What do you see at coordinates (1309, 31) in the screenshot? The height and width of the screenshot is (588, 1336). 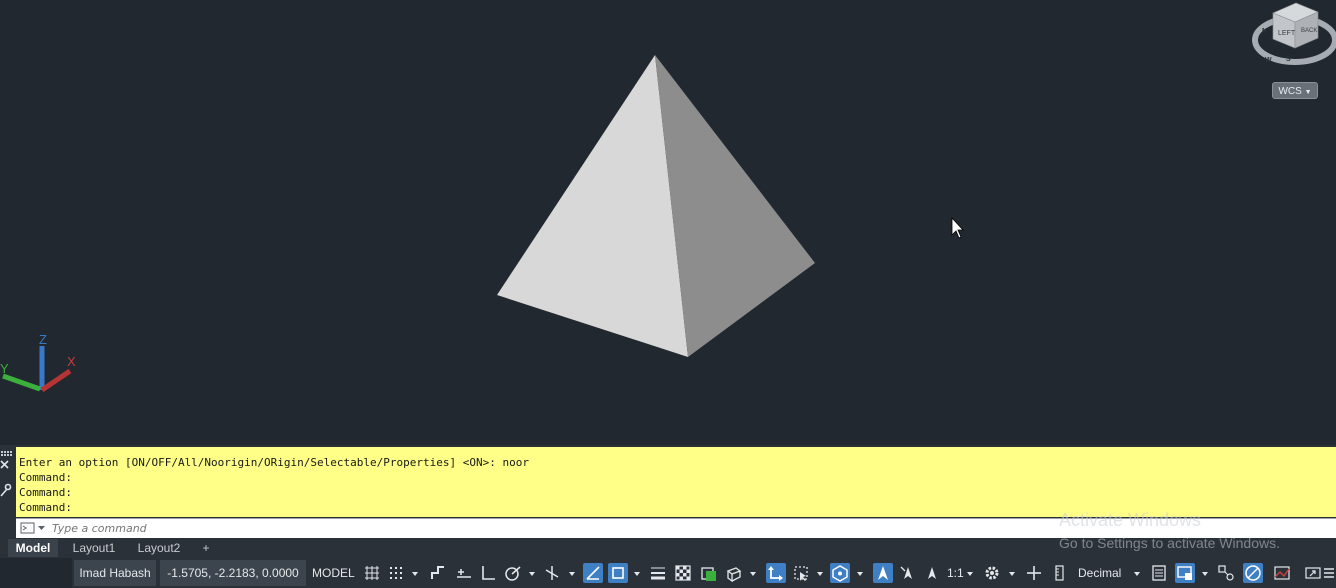 I see `viewcube-back-label: BACK` at bounding box center [1309, 31].